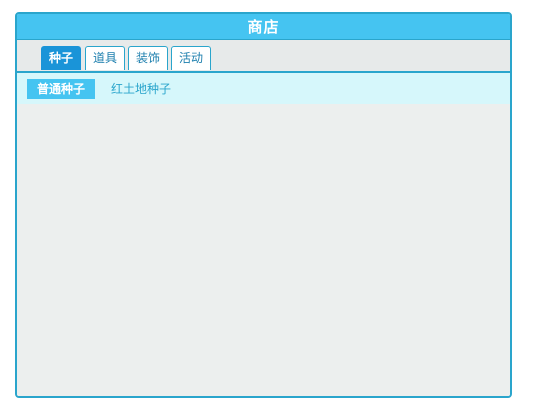  Describe the element at coordinates (263, 56) in the screenshot. I see `tab-strip: 种子 道具 装饰 活动` at that location.